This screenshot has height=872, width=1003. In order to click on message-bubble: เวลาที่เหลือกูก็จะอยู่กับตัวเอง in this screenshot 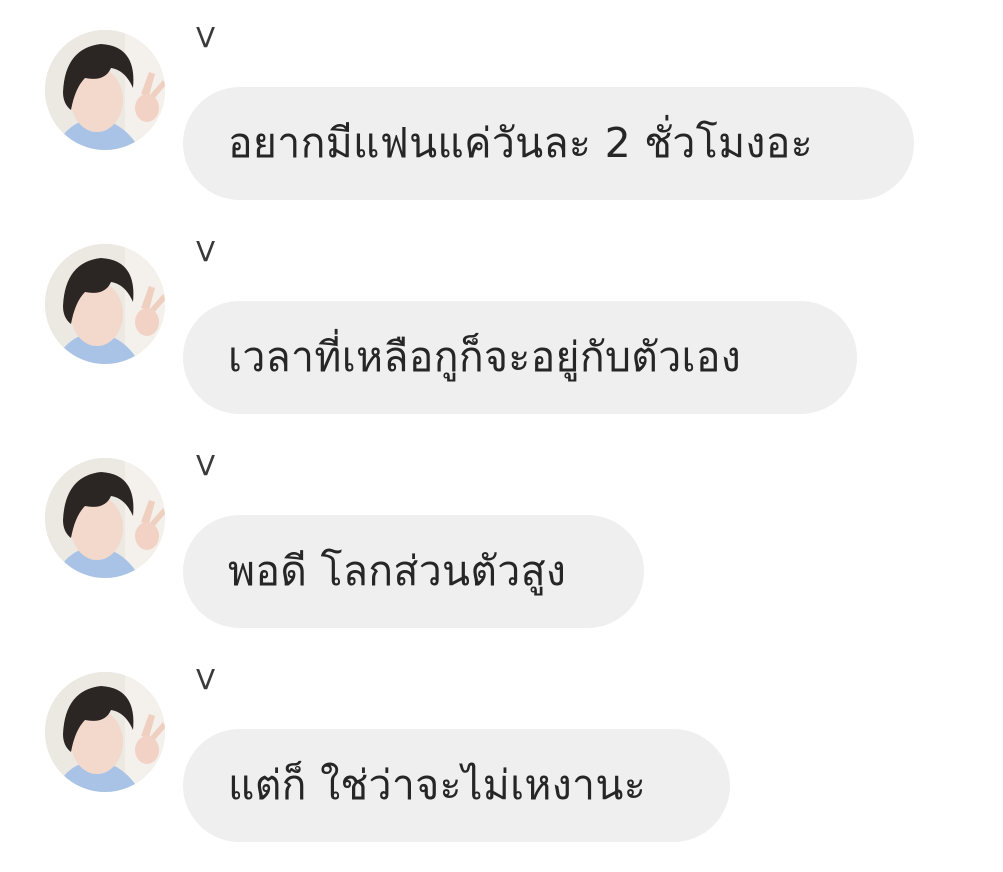, I will do `click(520, 357)`.